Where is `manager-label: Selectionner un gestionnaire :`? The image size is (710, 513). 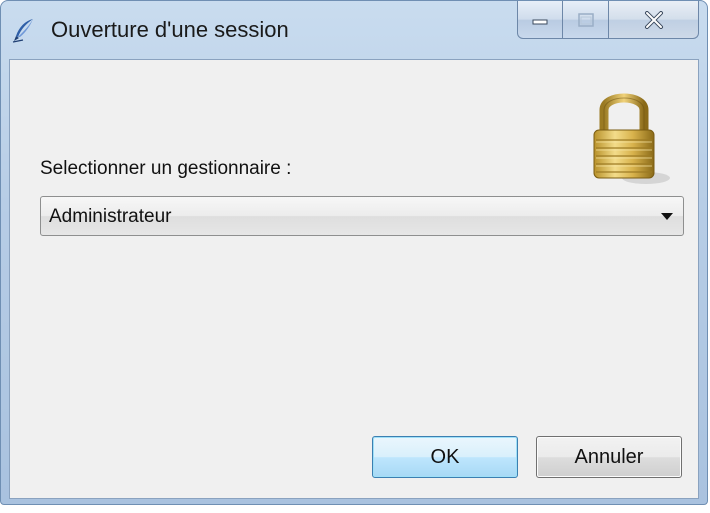 manager-label: Selectionner un gestionnaire : is located at coordinates (166, 168).